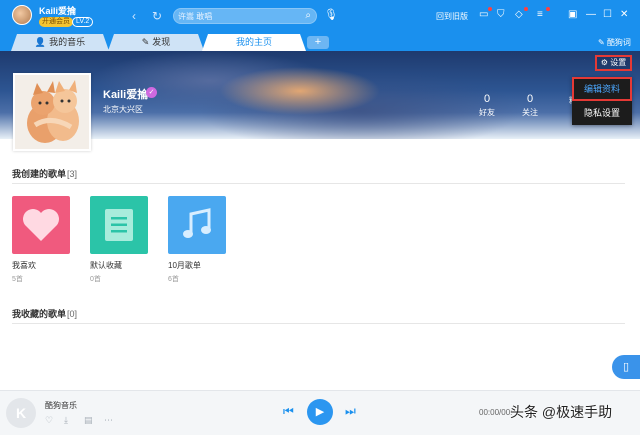 The image size is (640, 435). I want to click on section-count: [0], so click(72, 314).